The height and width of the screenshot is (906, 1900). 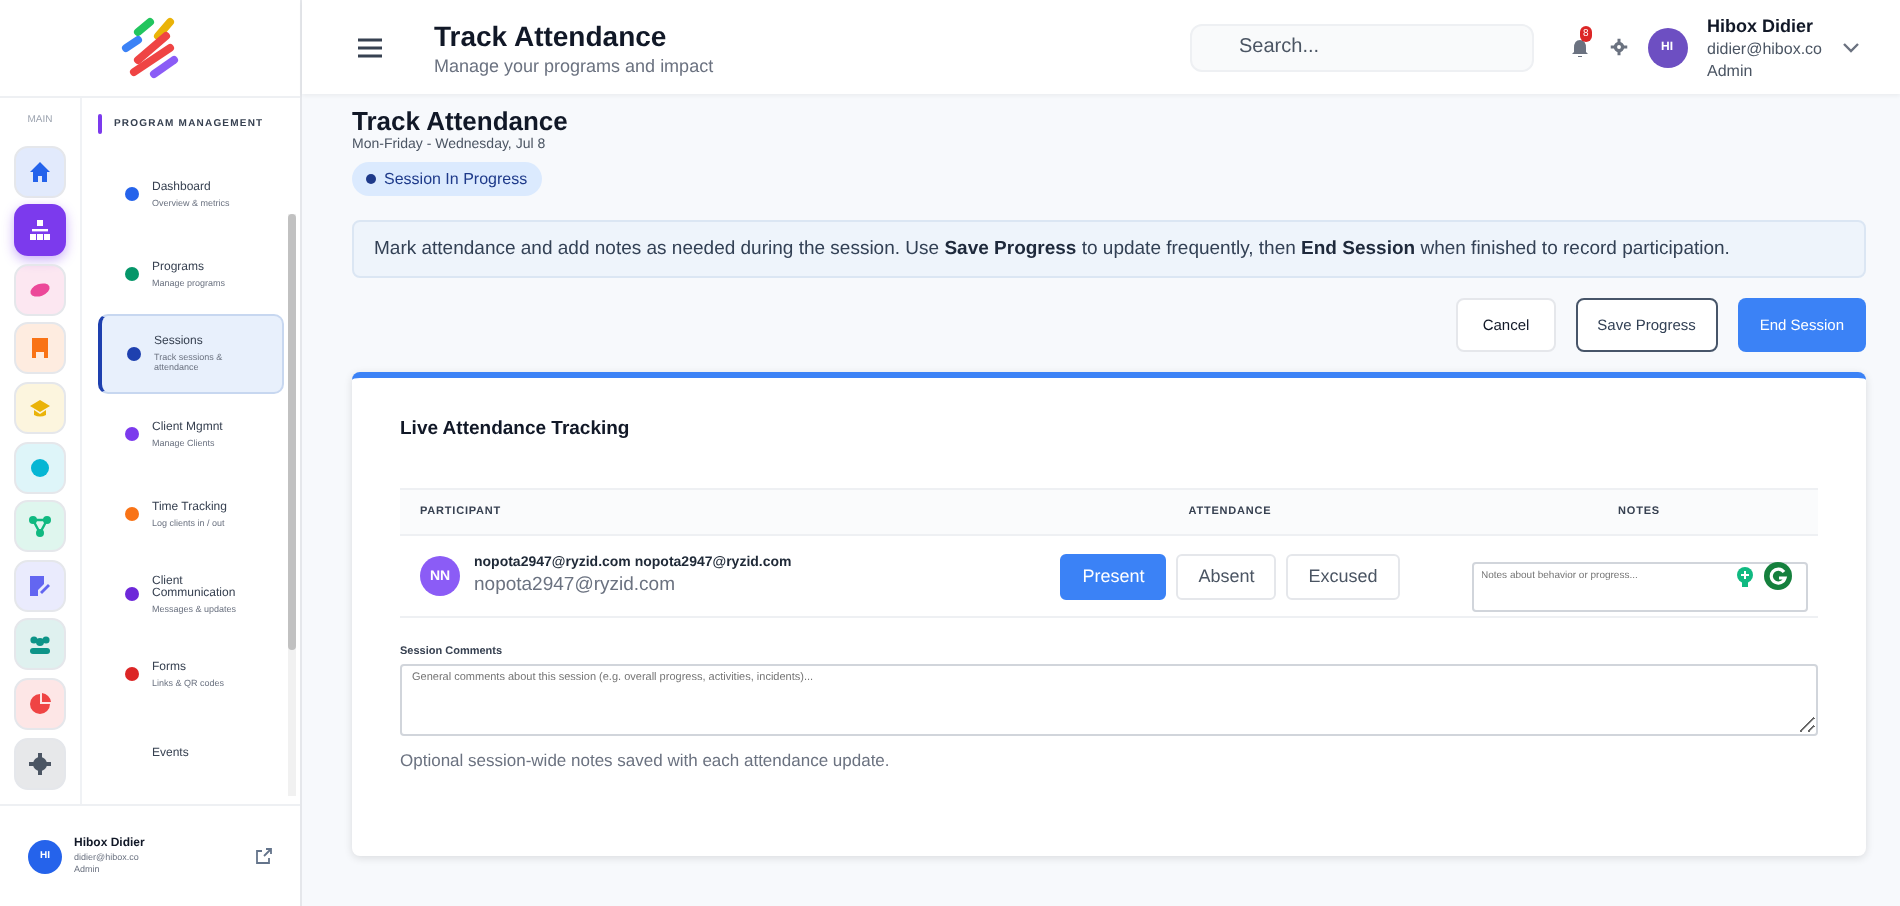 I want to click on book-icon, so click(x=40, y=348).